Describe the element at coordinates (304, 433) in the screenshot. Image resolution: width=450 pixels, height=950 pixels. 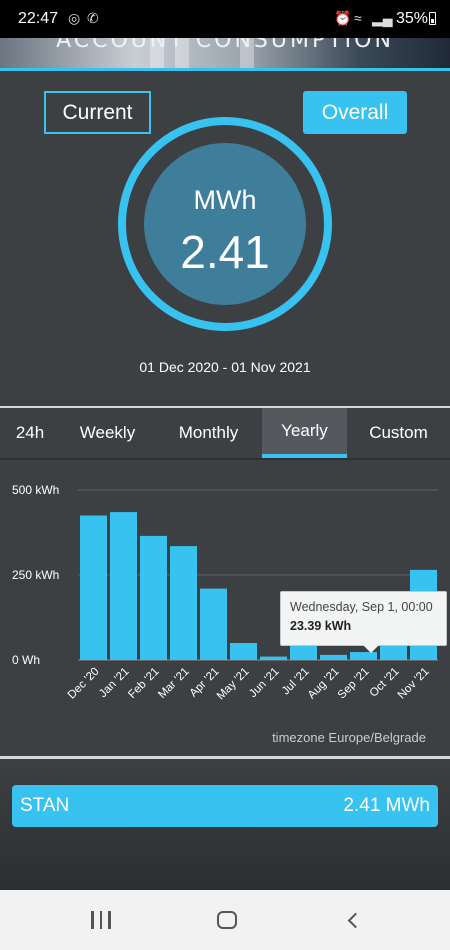
I see `tab-yearly: Yearly` at that location.